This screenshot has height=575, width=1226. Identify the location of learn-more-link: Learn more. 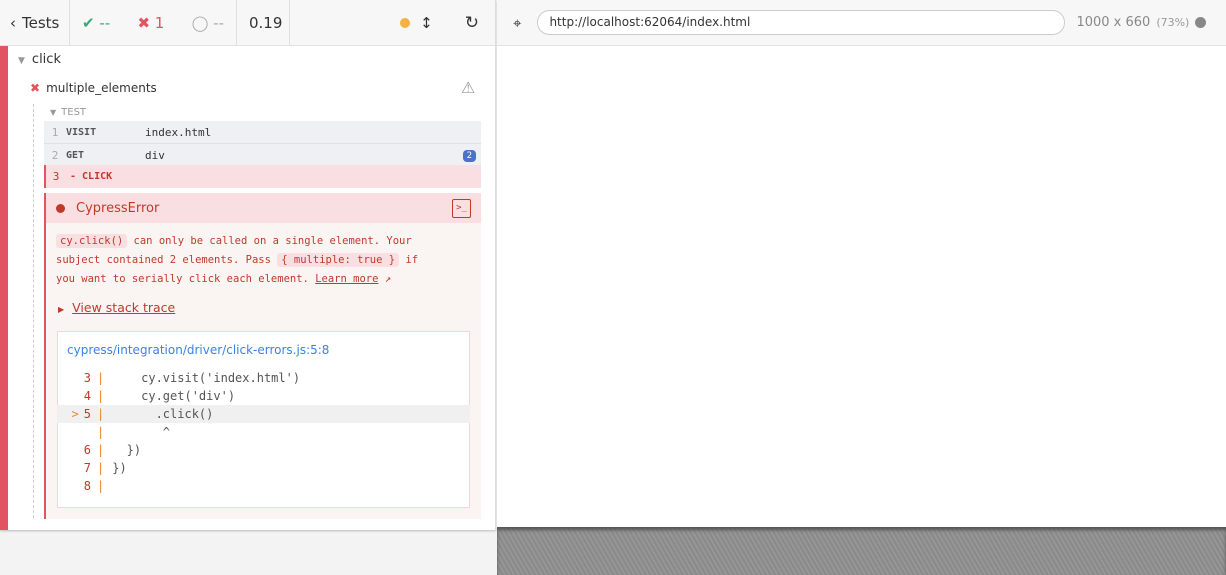
(346, 279).